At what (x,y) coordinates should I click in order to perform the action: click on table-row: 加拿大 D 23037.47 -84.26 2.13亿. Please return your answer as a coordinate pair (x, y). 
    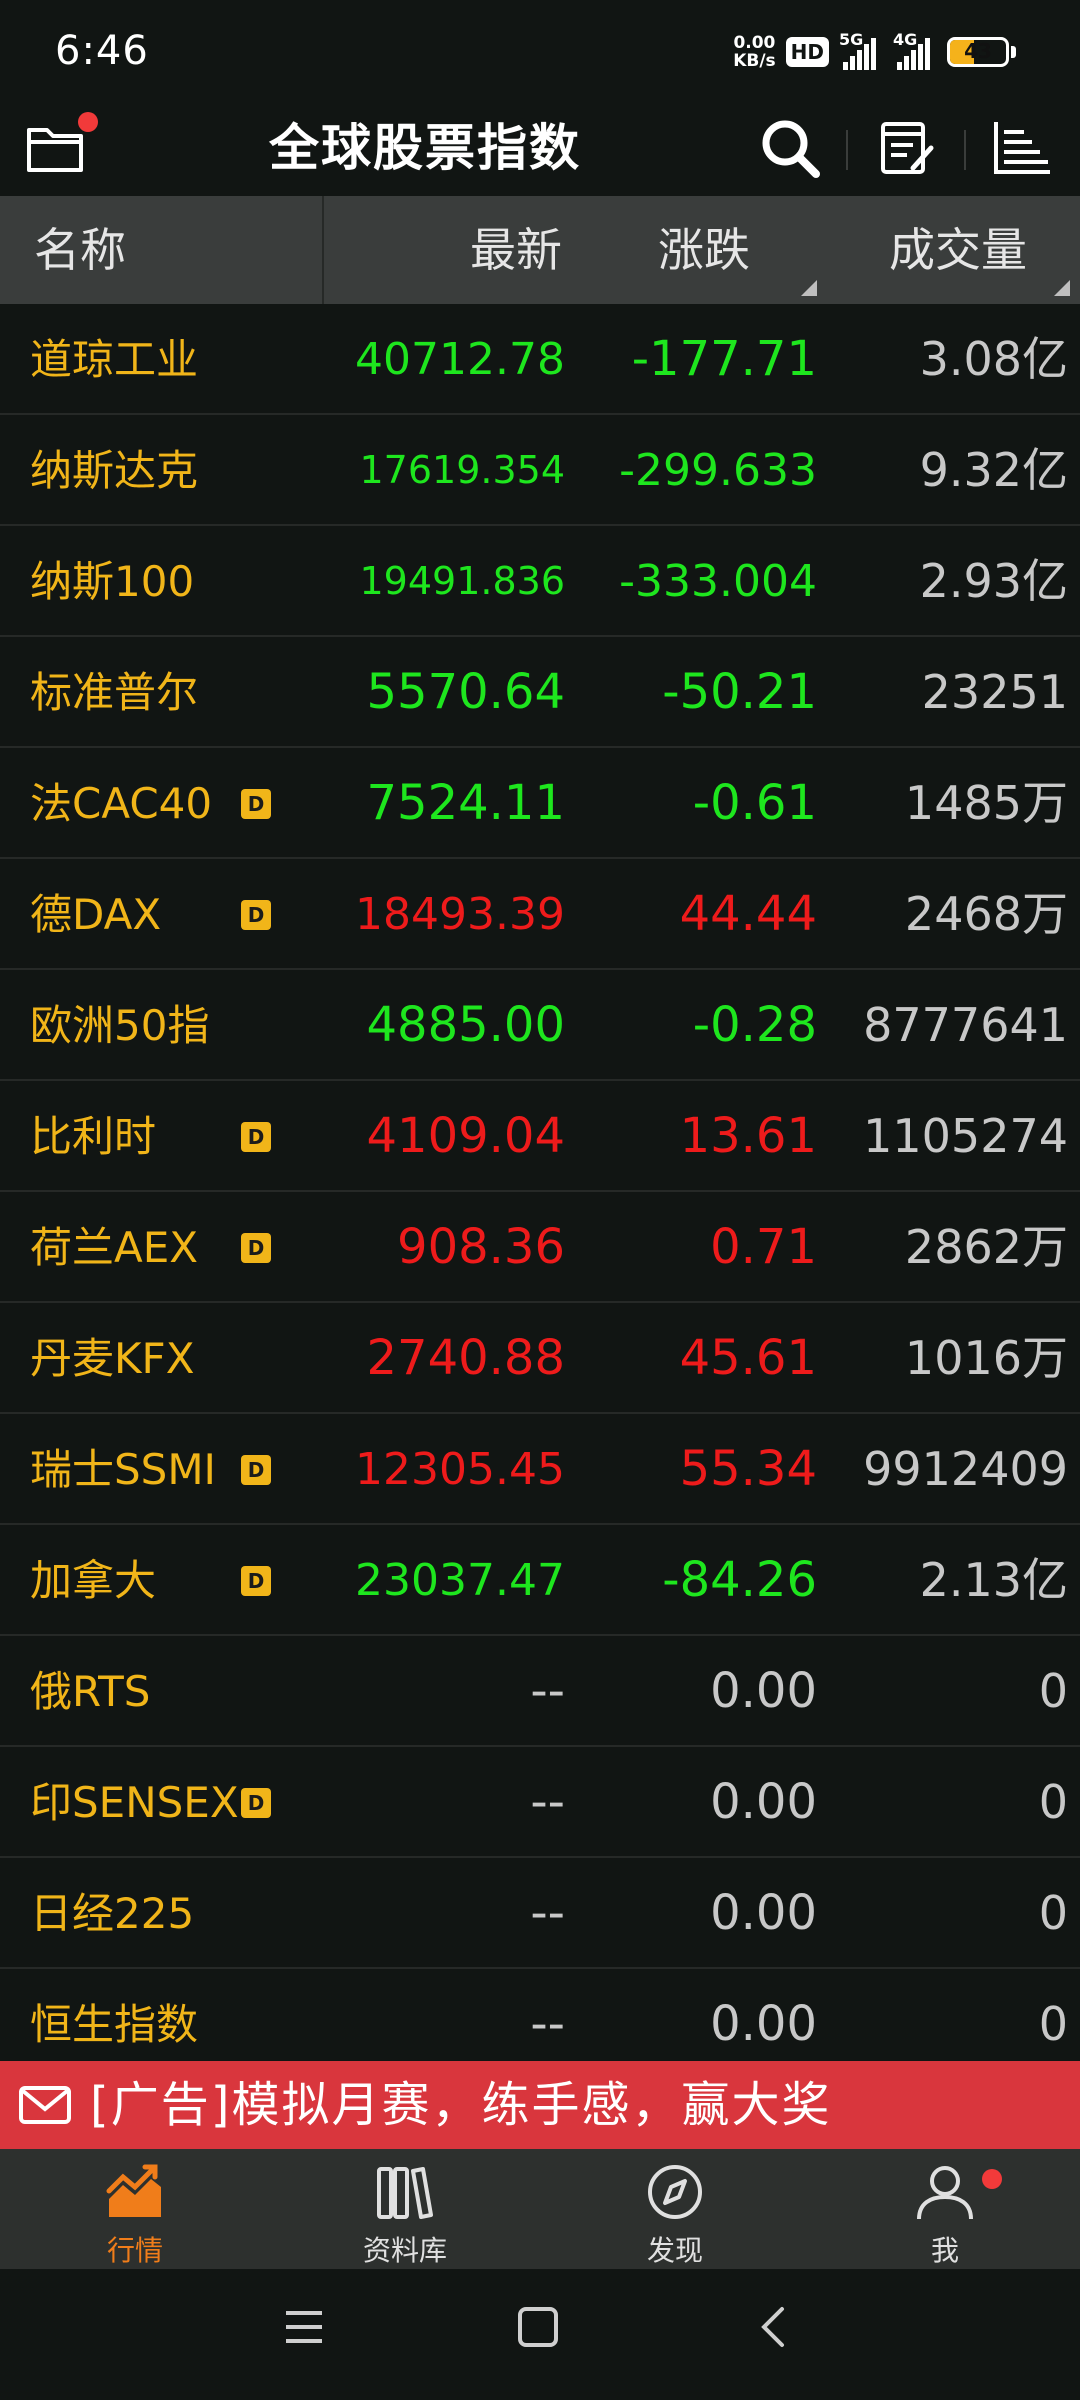
    Looking at the image, I should click on (540, 1580).